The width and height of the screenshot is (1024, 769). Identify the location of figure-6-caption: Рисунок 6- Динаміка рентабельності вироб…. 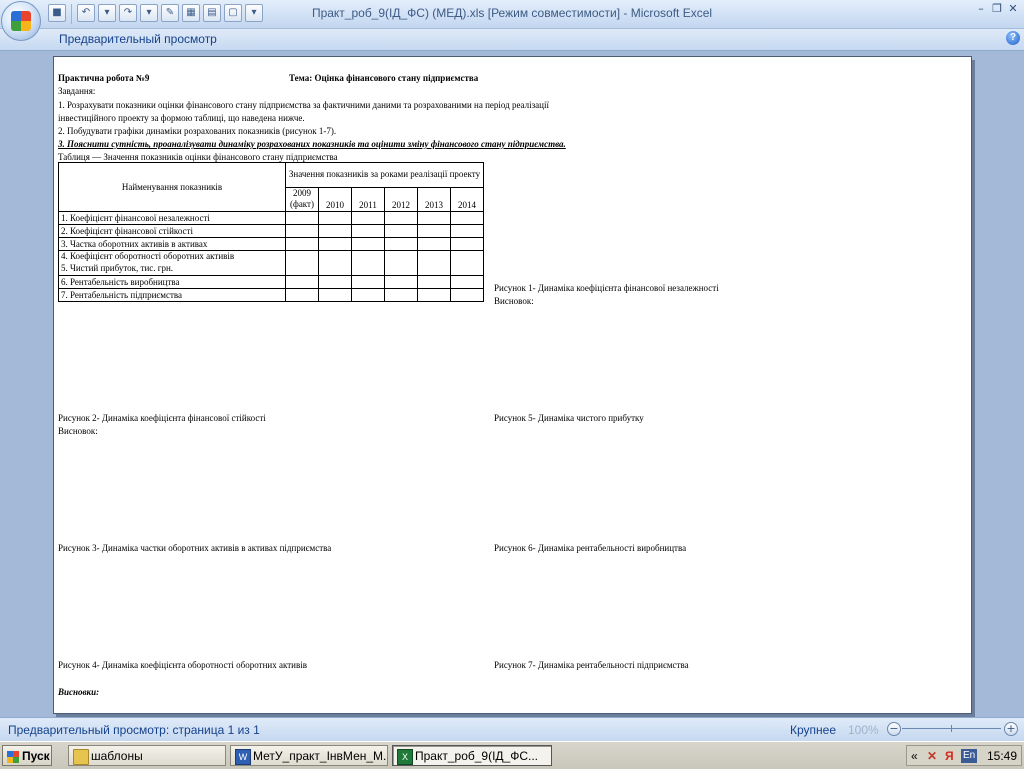
(590, 548).